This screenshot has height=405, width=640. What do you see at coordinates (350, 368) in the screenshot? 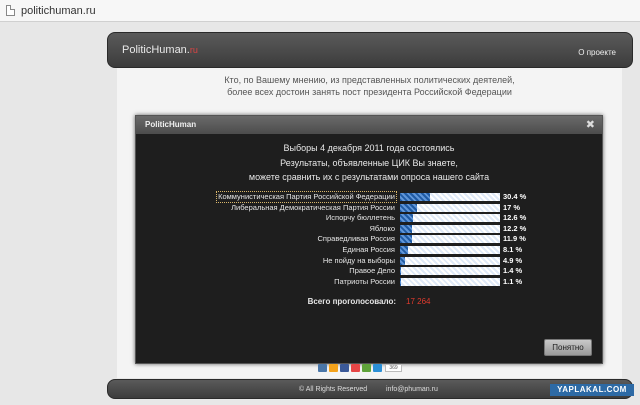
I see `share-buttons` at bounding box center [350, 368].